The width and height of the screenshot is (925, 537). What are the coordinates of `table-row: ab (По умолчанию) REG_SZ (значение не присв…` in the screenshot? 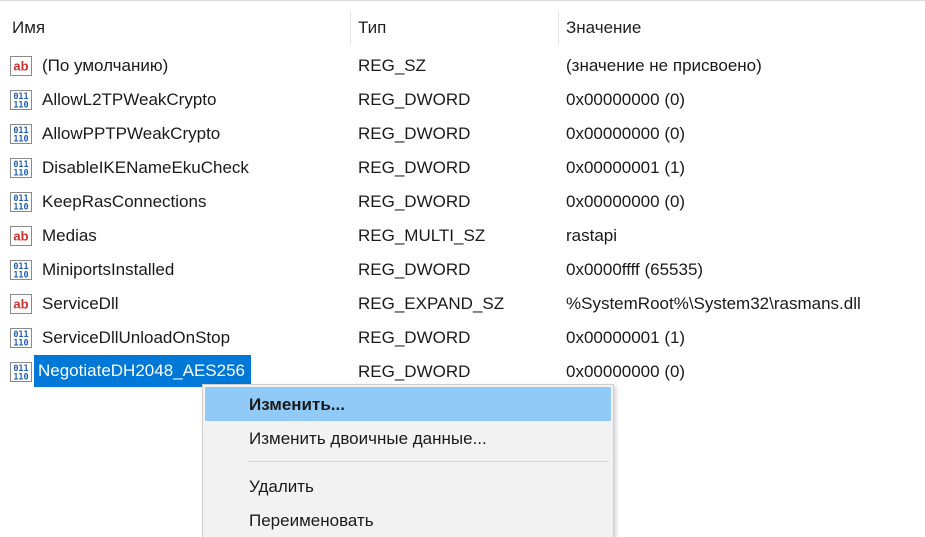 It's located at (462, 67).